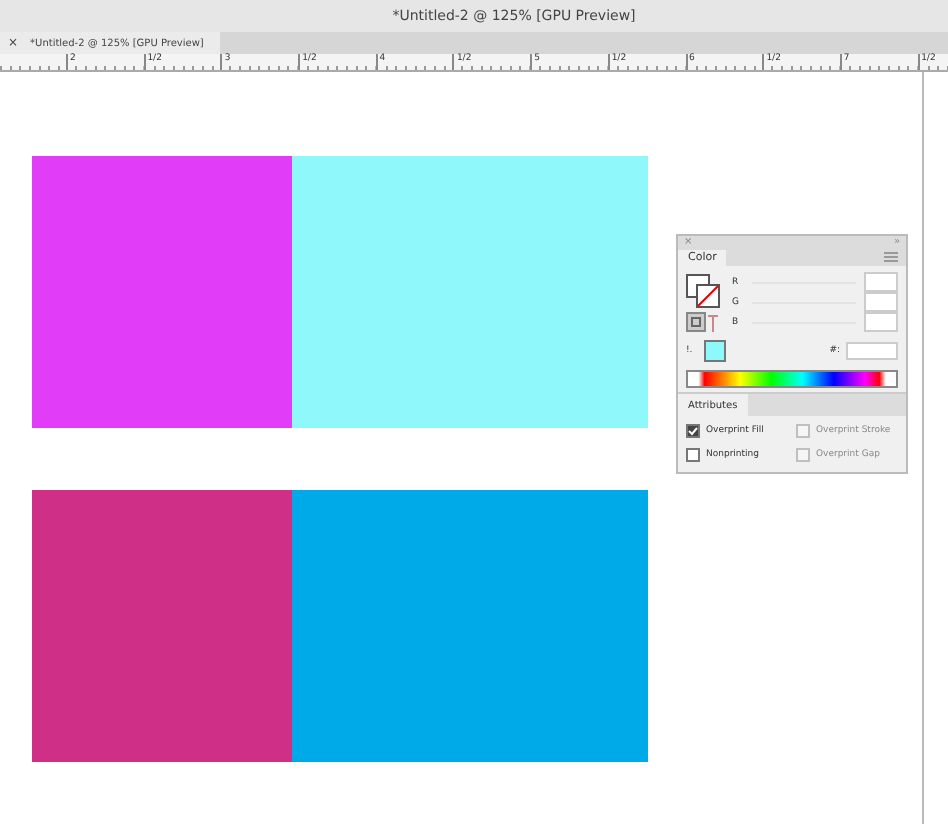 The height and width of the screenshot is (824, 948). Describe the element at coordinates (703, 323) in the screenshot. I see `format-icons` at that location.